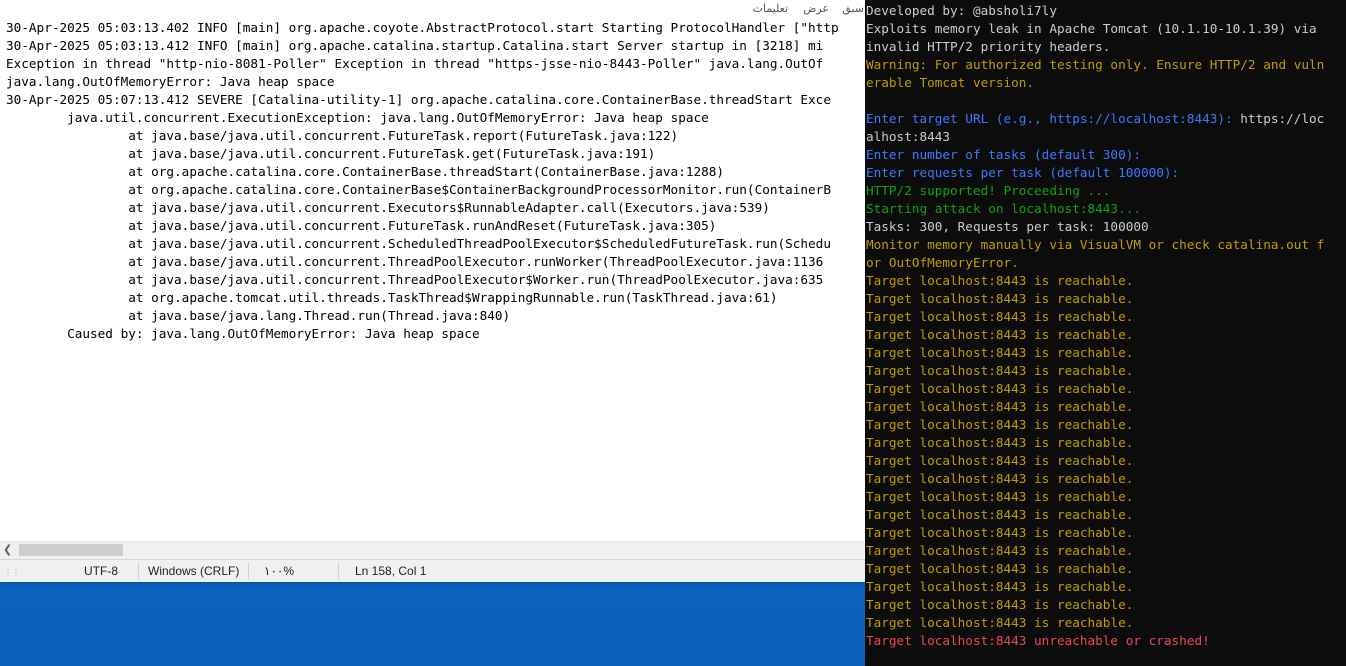 The image size is (1346, 666). I want to click on terminal-line: Enter number of tasks (default 300):, so click(1003, 155).